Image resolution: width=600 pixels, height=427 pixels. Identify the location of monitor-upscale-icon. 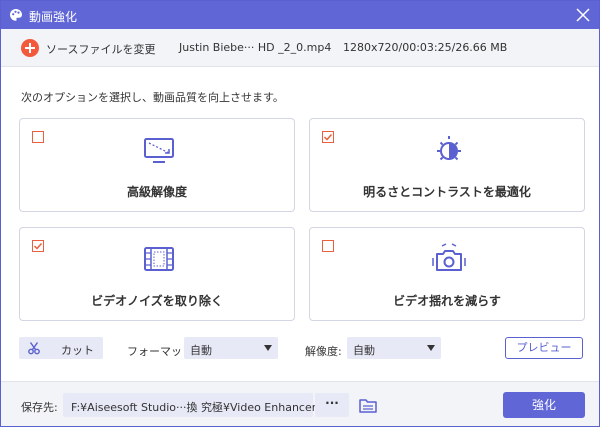
(159, 150).